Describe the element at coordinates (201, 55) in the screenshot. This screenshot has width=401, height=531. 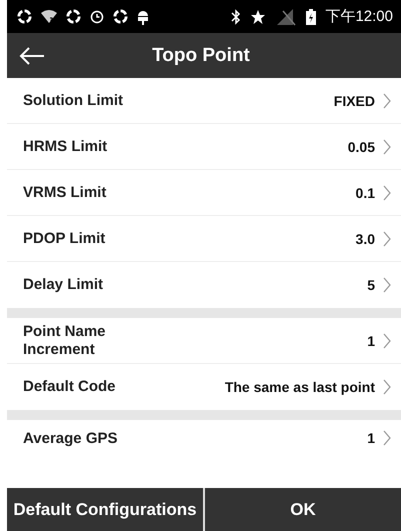
I see `screen-title: Topo Point` at that location.